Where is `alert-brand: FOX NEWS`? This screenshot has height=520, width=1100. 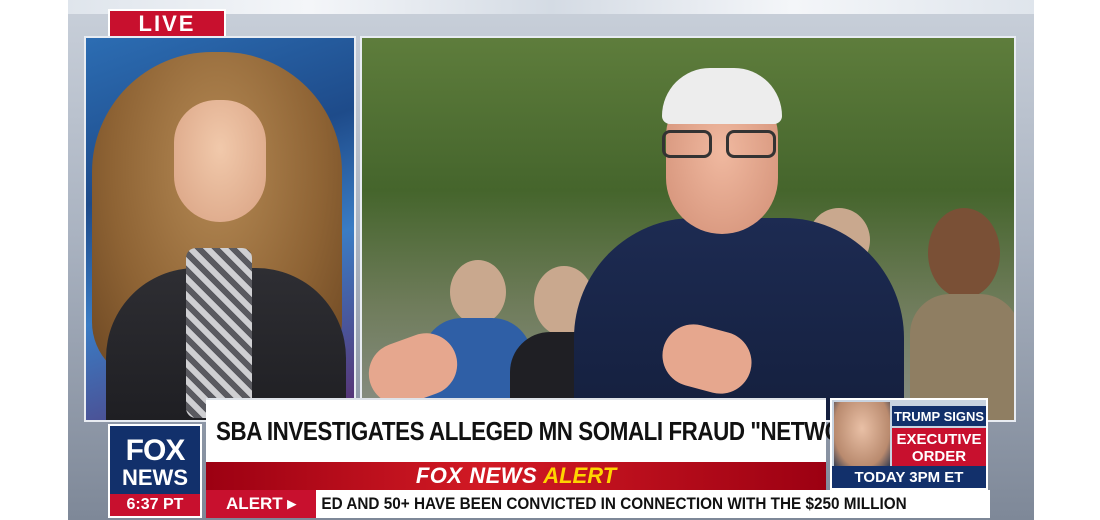
alert-brand: FOX NEWS is located at coordinates (476, 475).